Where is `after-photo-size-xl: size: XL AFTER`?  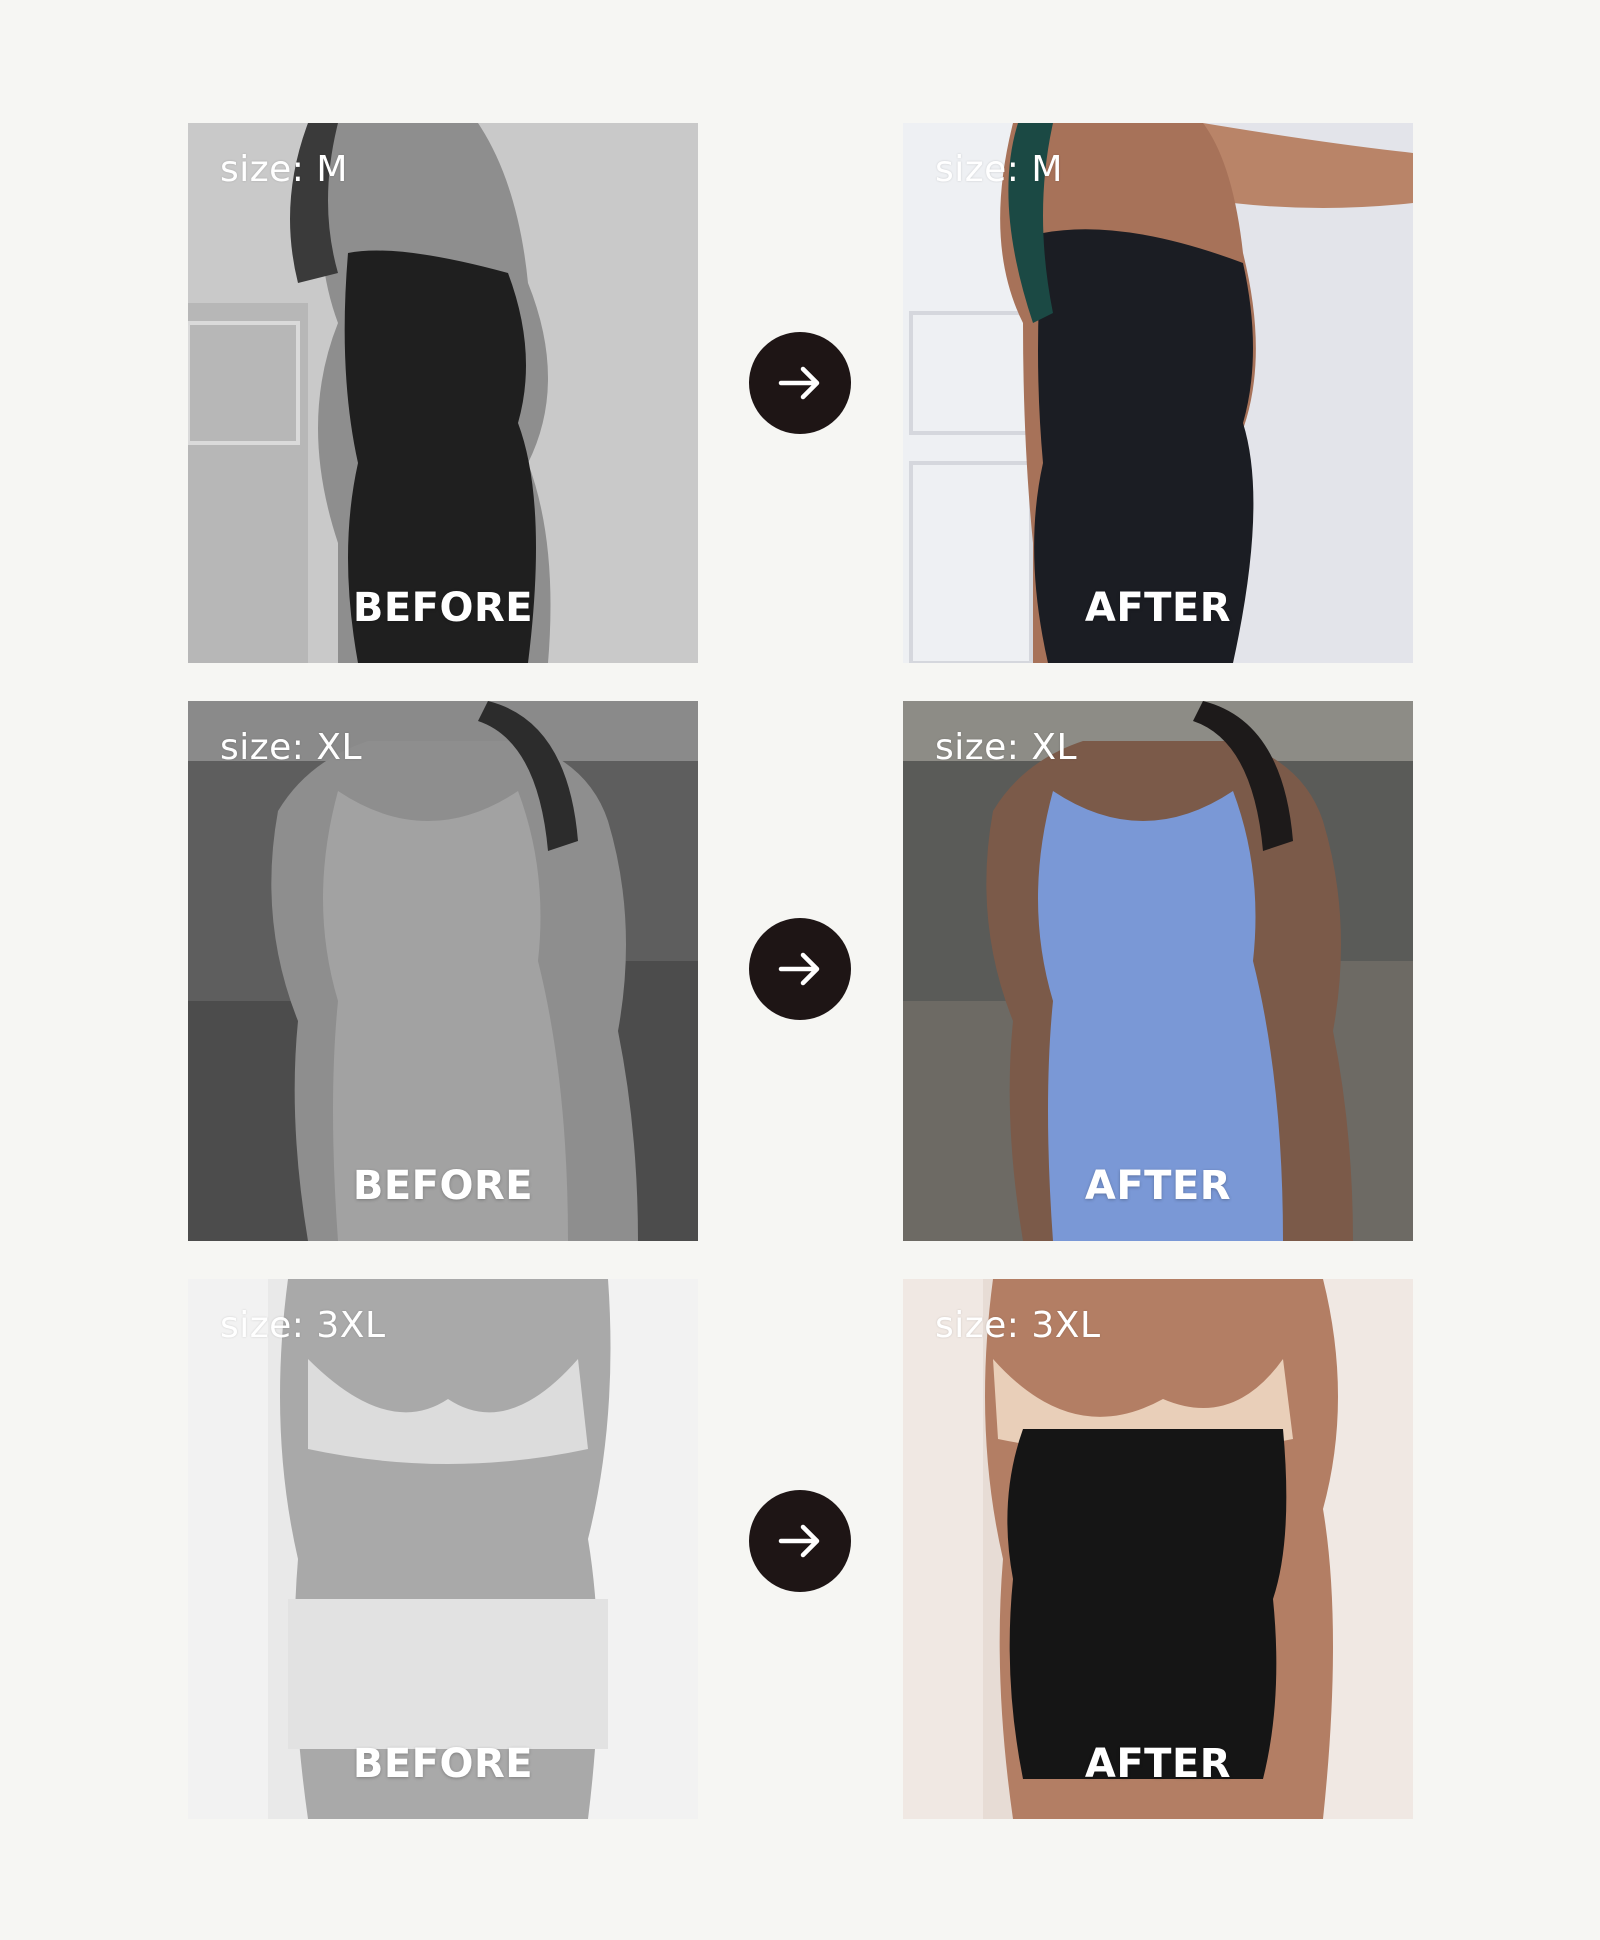 after-photo-size-xl: size: XL AFTER is located at coordinates (1158, 971).